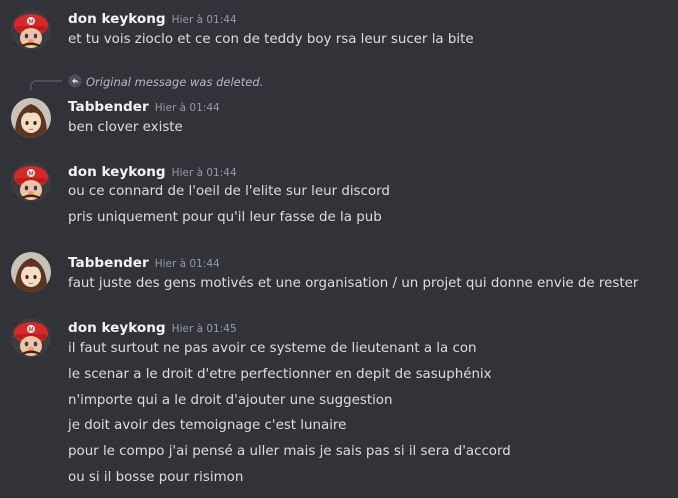  Describe the element at coordinates (204, 329) in the screenshot. I see `timestamp: Hier à 01:45` at that location.